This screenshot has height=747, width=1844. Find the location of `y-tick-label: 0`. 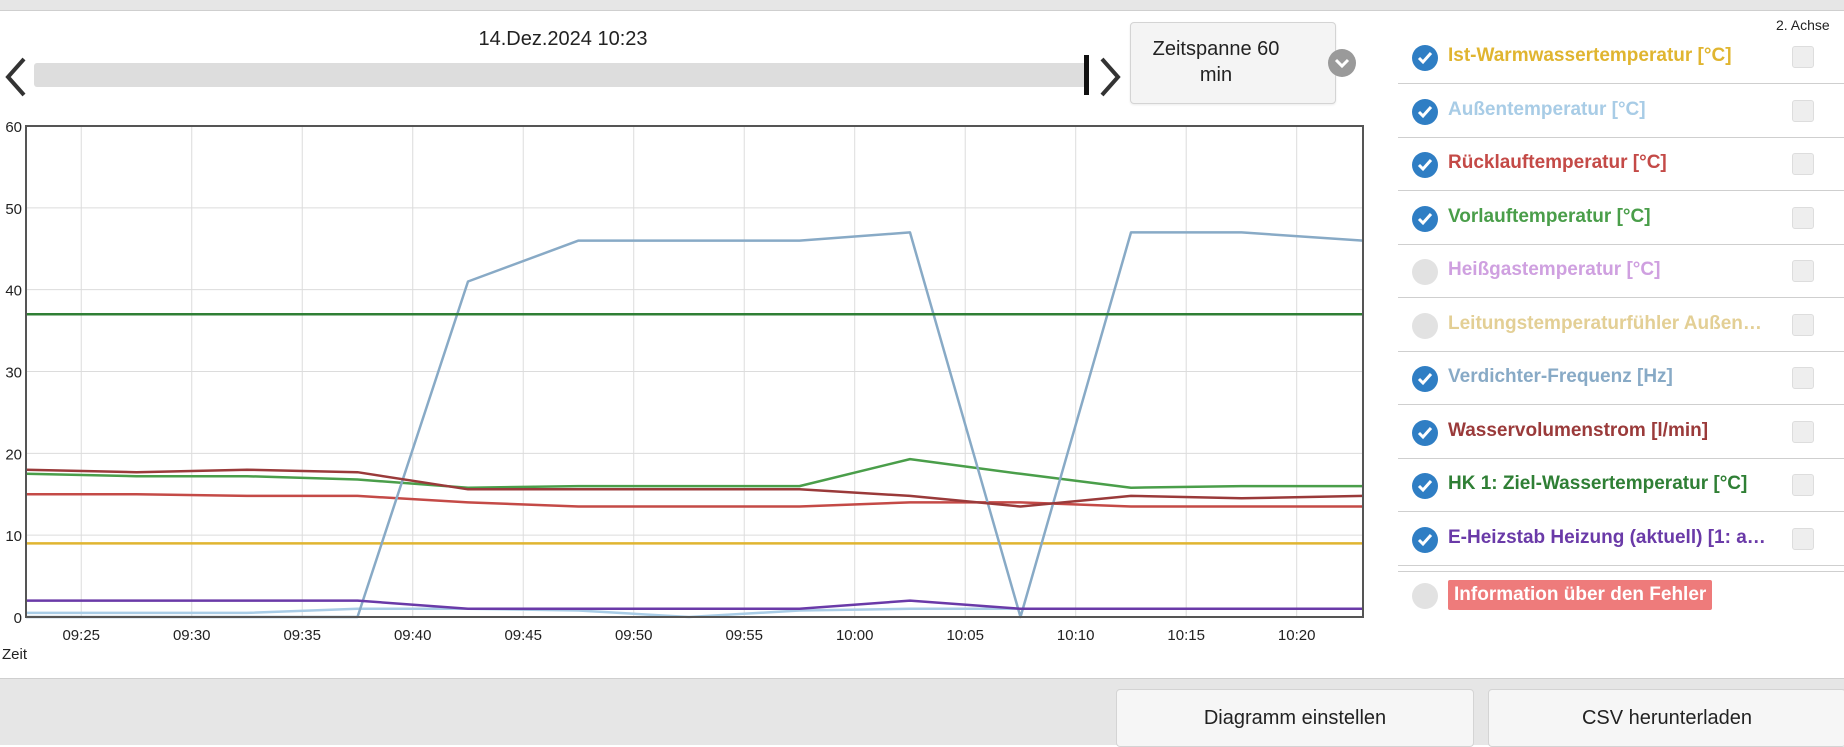

y-tick-label: 0 is located at coordinates (18, 618).